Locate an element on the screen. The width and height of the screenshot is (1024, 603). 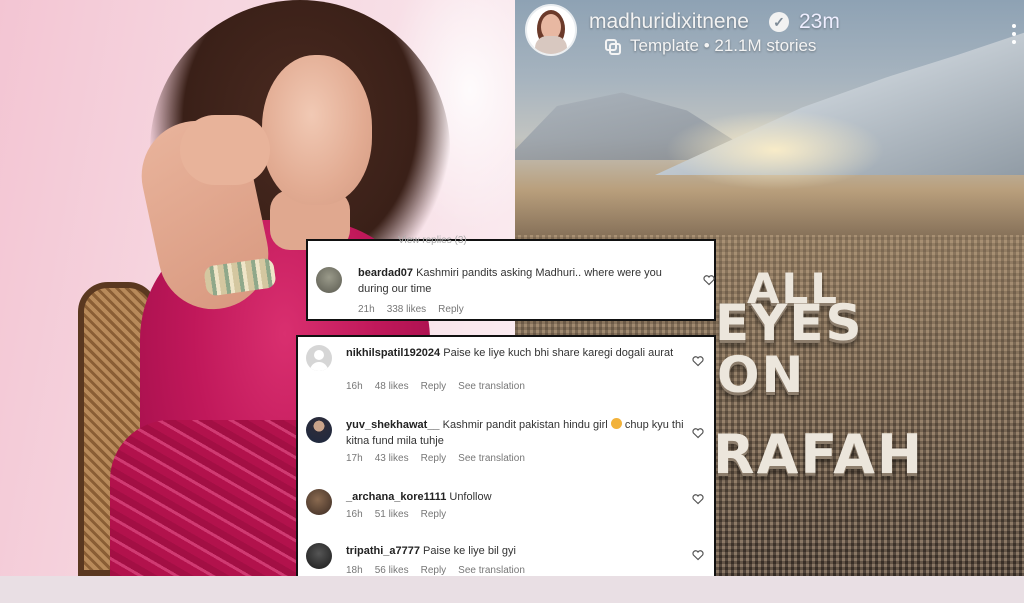
template-label: Template • 21.1M stories is located at coordinates (723, 46).